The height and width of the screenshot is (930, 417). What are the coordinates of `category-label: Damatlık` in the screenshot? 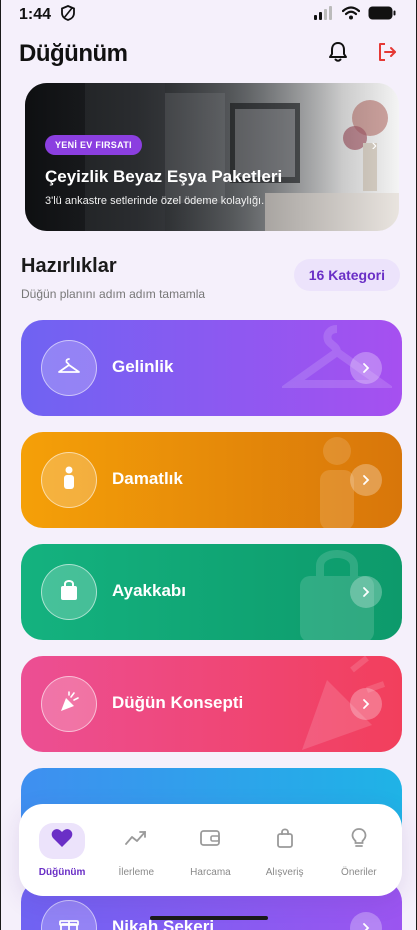 It's located at (147, 478).